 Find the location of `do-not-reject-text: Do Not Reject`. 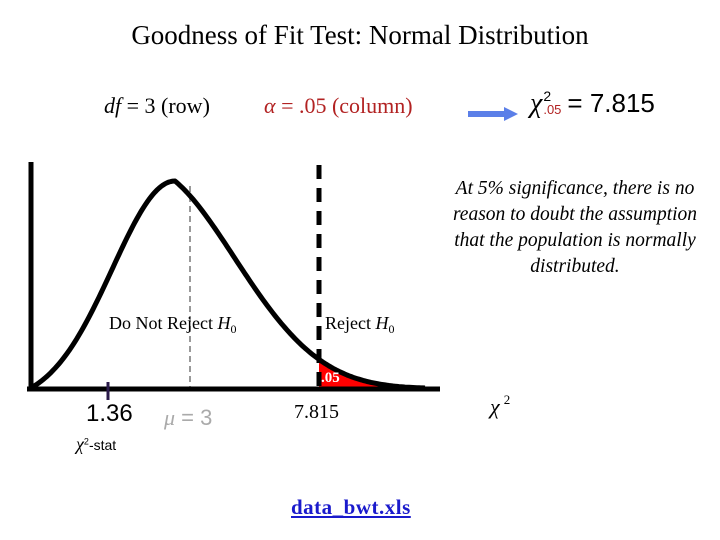

do-not-reject-text: Do Not Reject is located at coordinates (163, 323).